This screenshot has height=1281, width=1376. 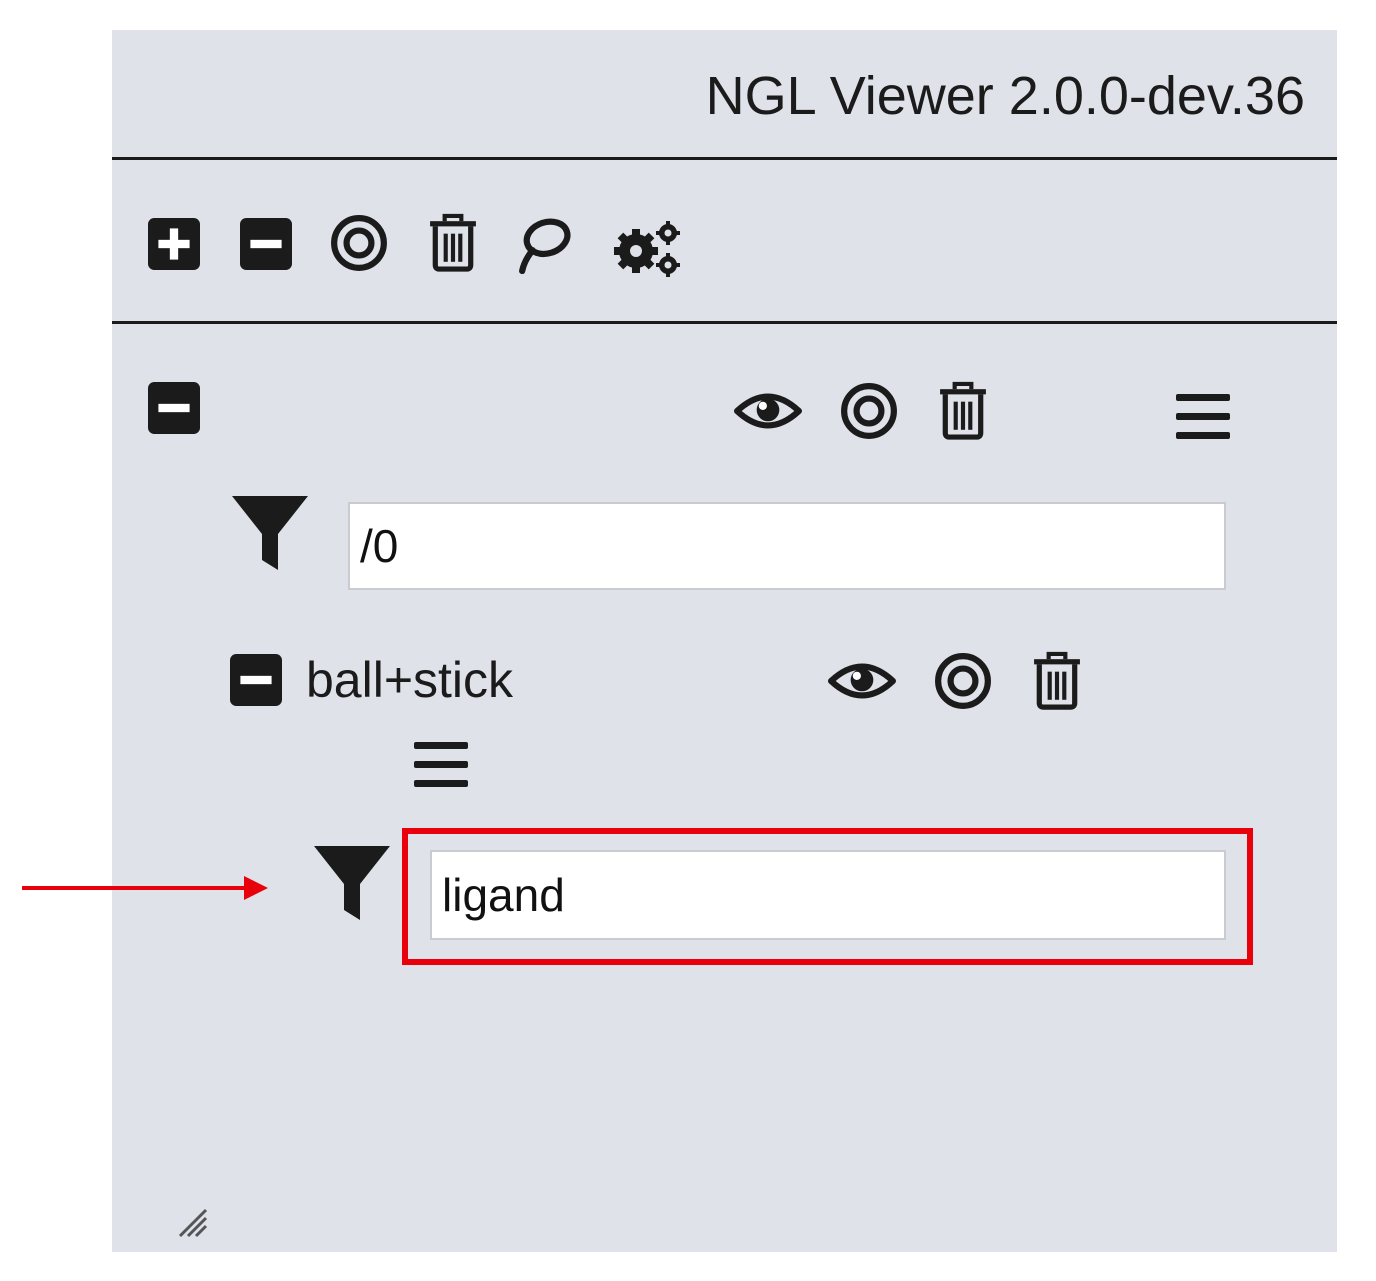 What do you see at coordinates (174, 244) in the screenshot?
I see `plus-square-icon` at bounding box center [174, 244].